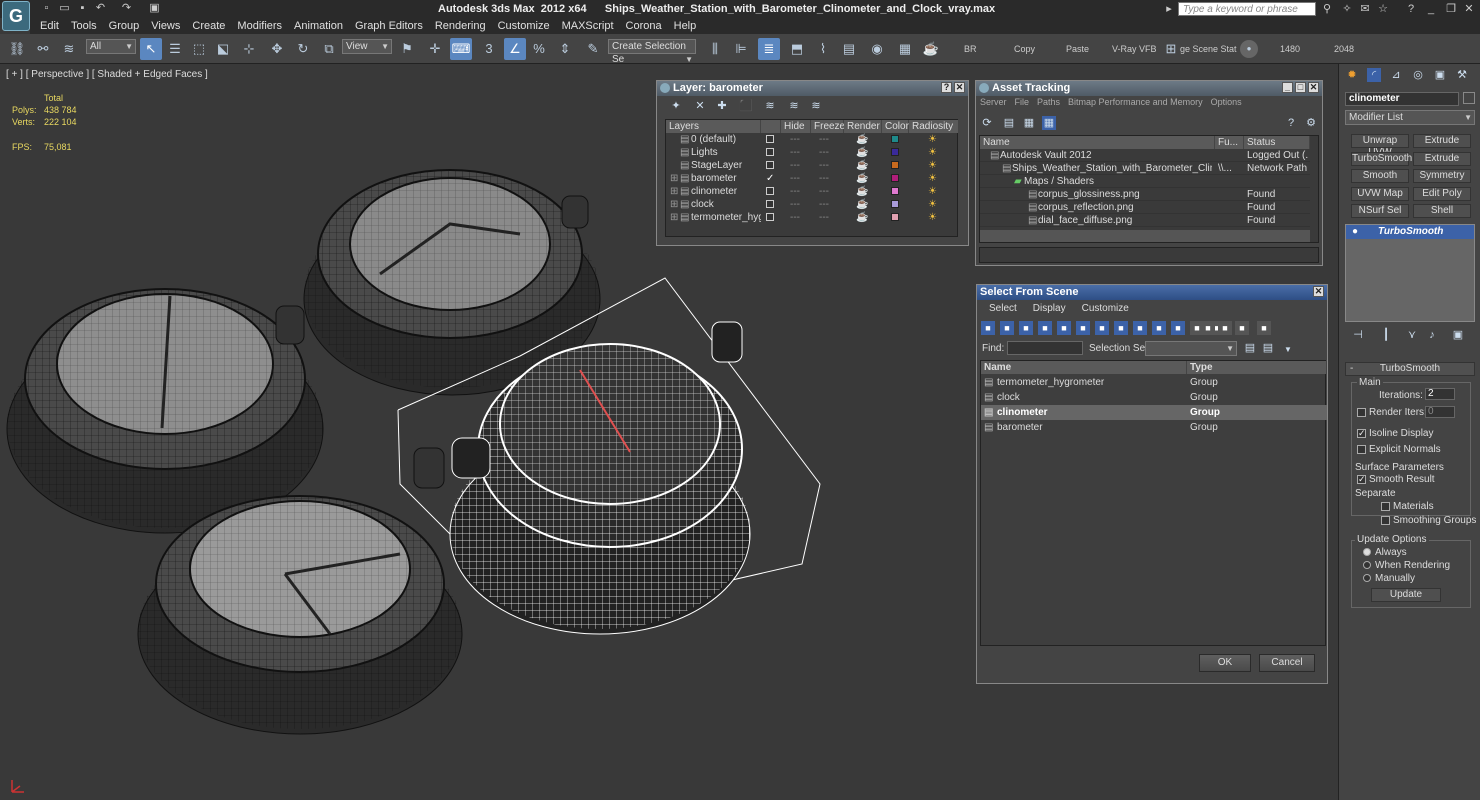  Describe the element at coordinates (1178, 328) in the screenshot. I see `filter-frozen-icon: ■` at that location.